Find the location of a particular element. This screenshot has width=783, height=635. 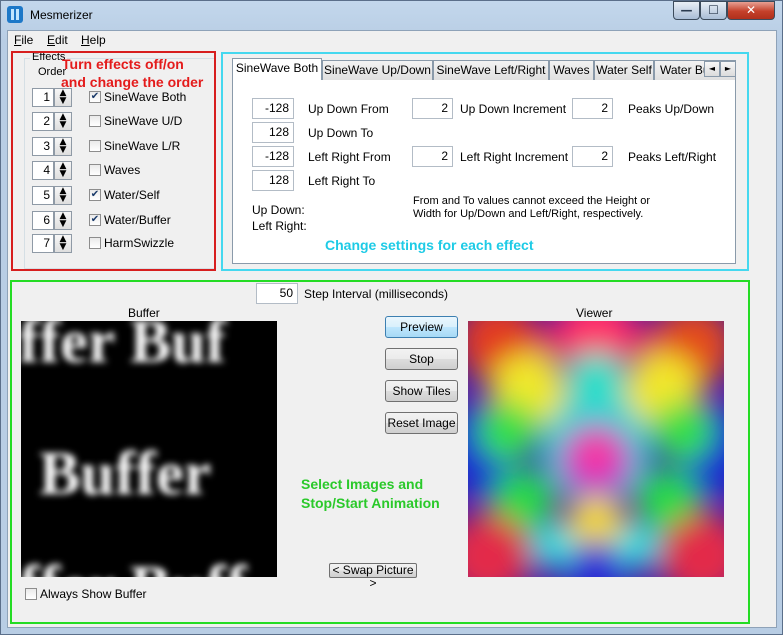

viewer-label: Viewer is located at coordinates (594, 313).